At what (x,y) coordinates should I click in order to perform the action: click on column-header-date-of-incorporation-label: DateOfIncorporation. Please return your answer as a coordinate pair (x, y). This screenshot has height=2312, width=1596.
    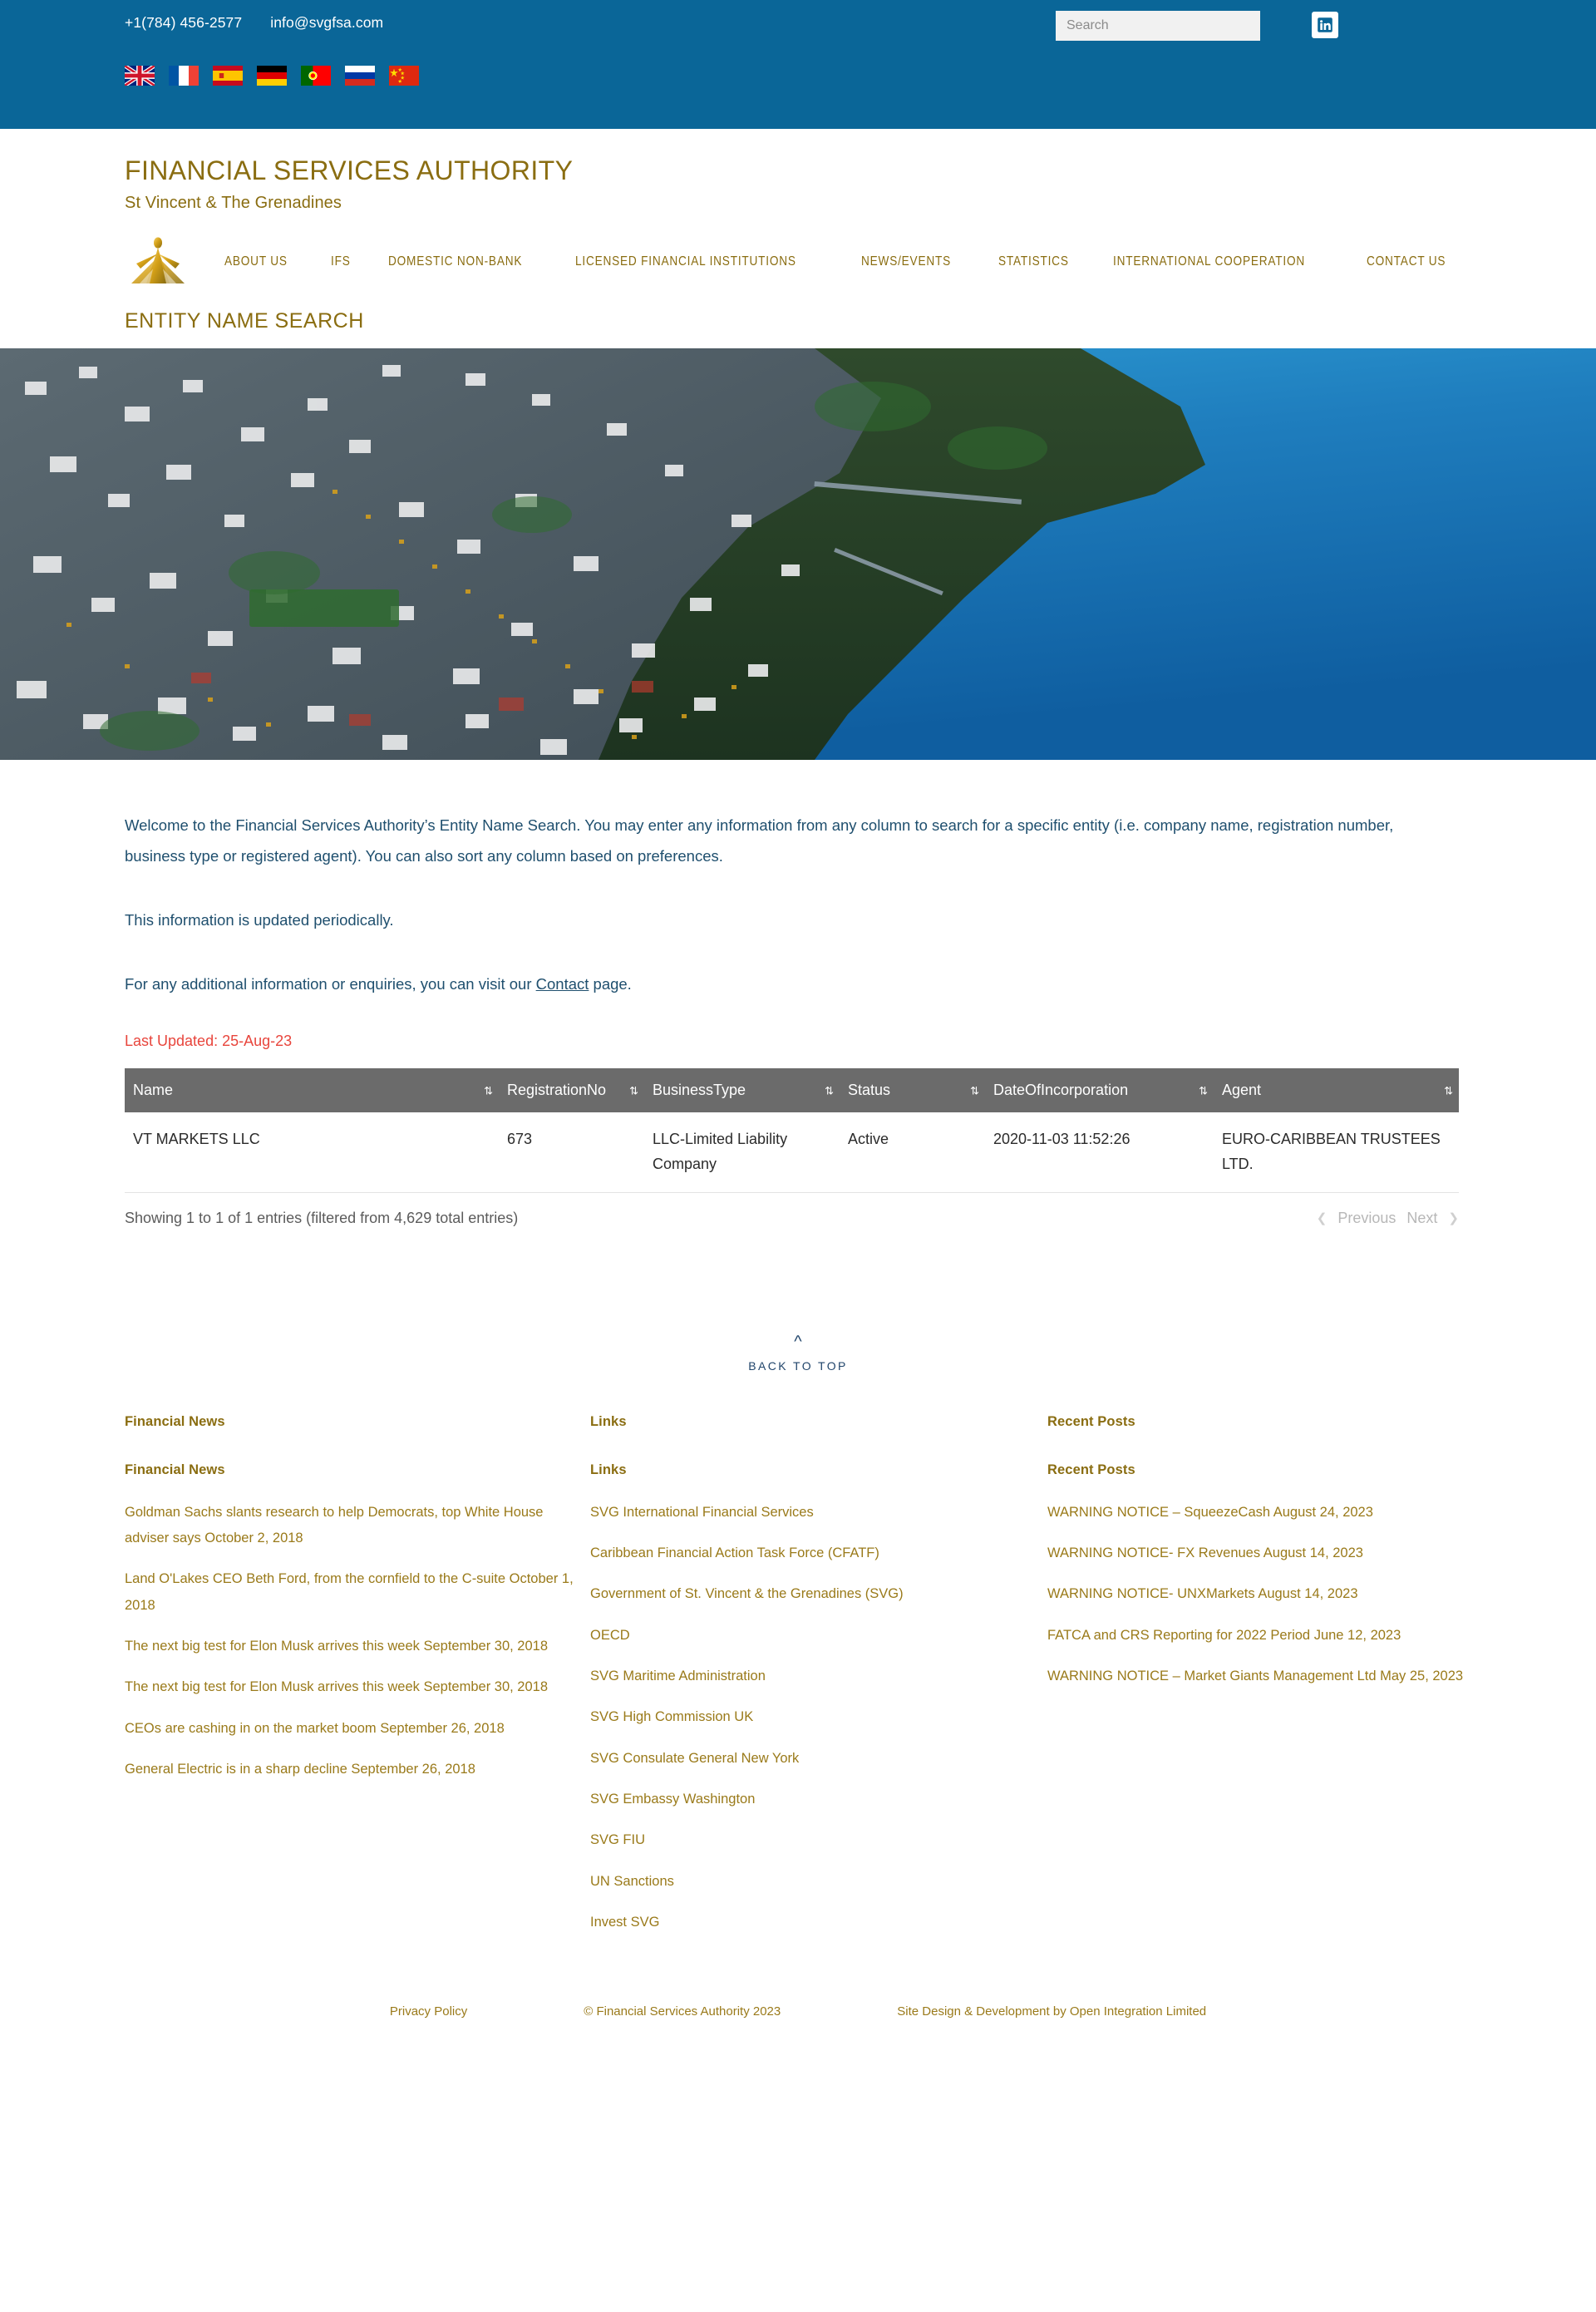
    Looking at the image, I should click on (1061, 1090).